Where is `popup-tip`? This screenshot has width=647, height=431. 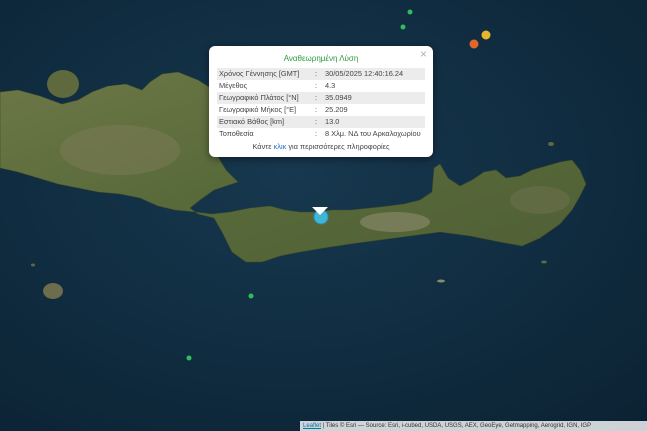 popup-tip is located at coordinates (320, 211).